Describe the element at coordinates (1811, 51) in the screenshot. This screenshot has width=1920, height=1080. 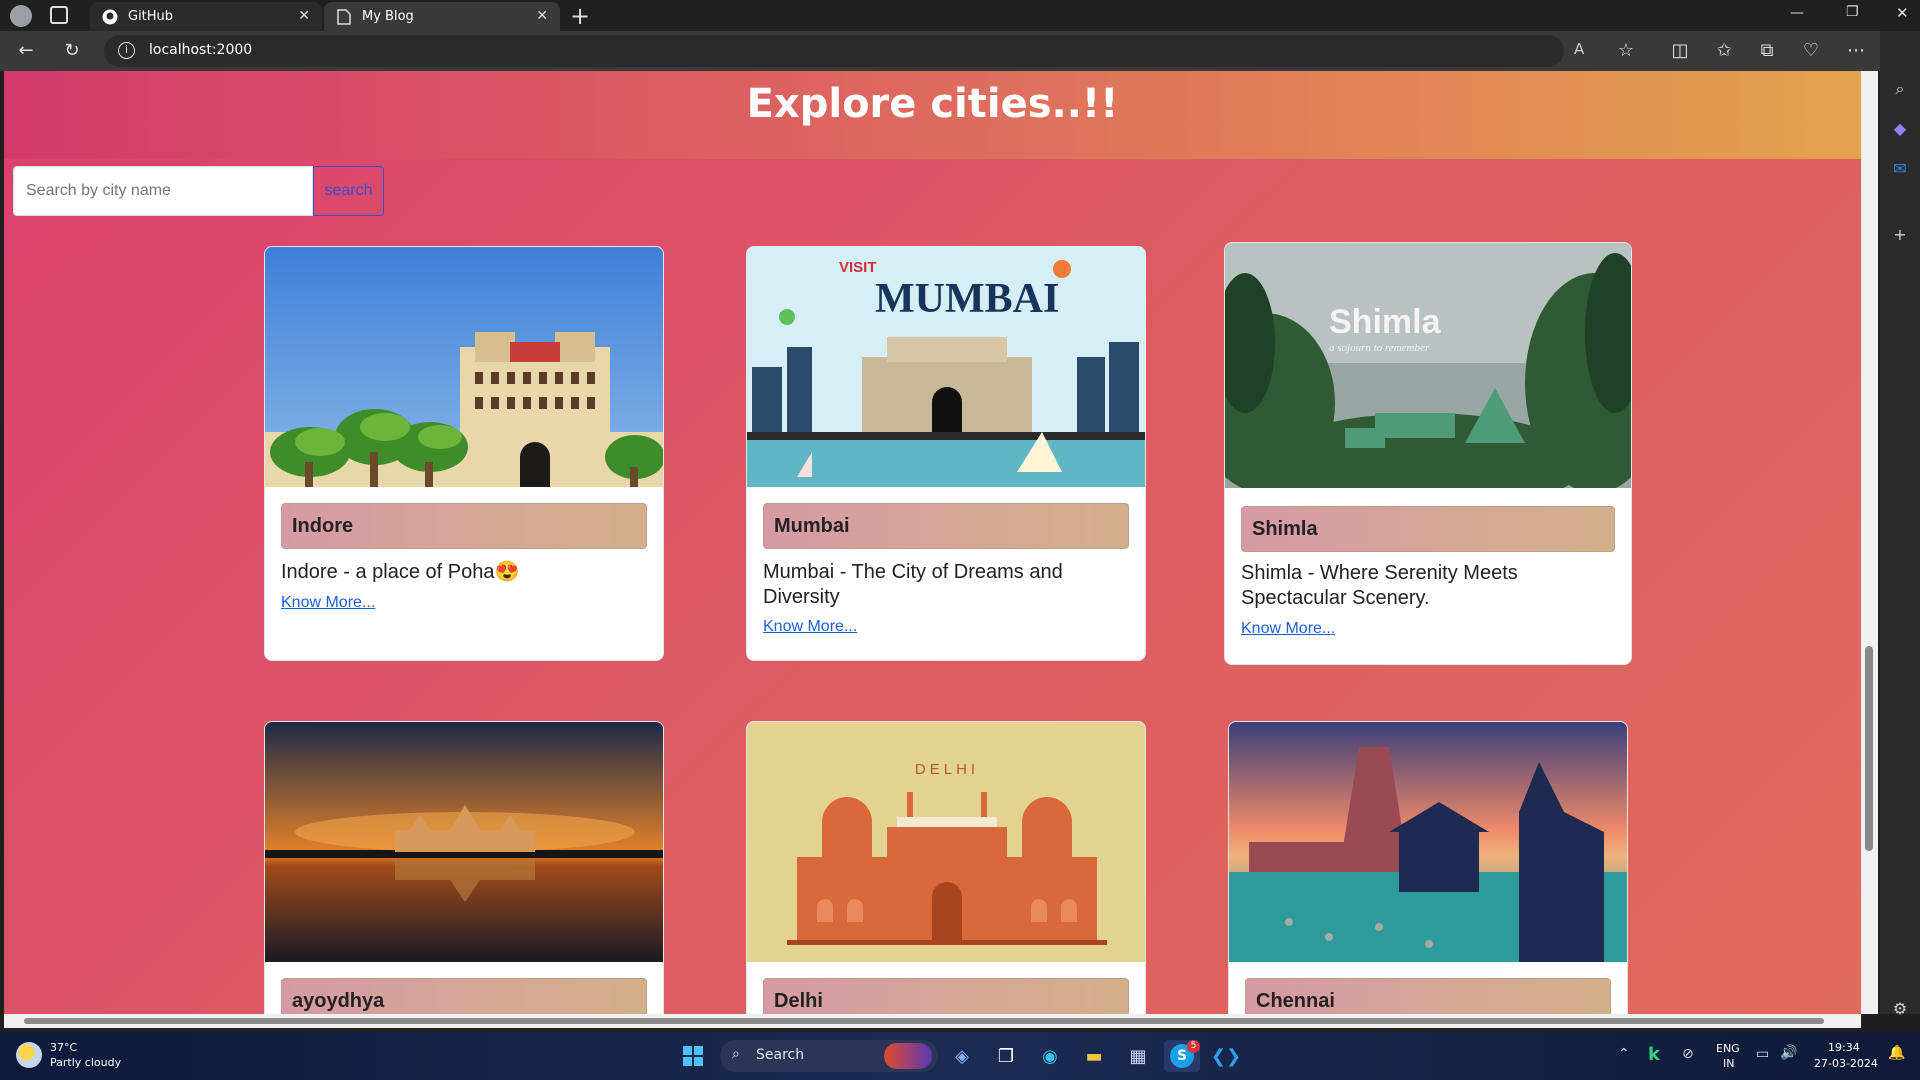
I see `health-icon: ♡` at that location.